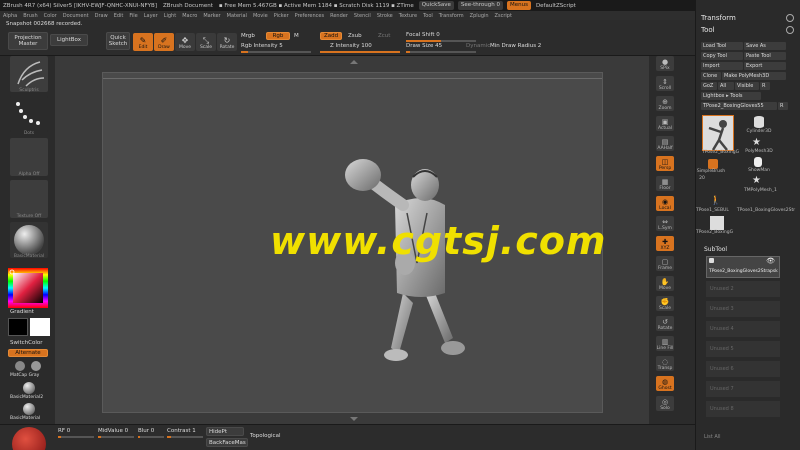 The image size is (800, 450). What do you see at coordinates (479, 16) in the screenshot?
I see `menu-item-zplugin: Zplugin` at bounding box center [479, 16].